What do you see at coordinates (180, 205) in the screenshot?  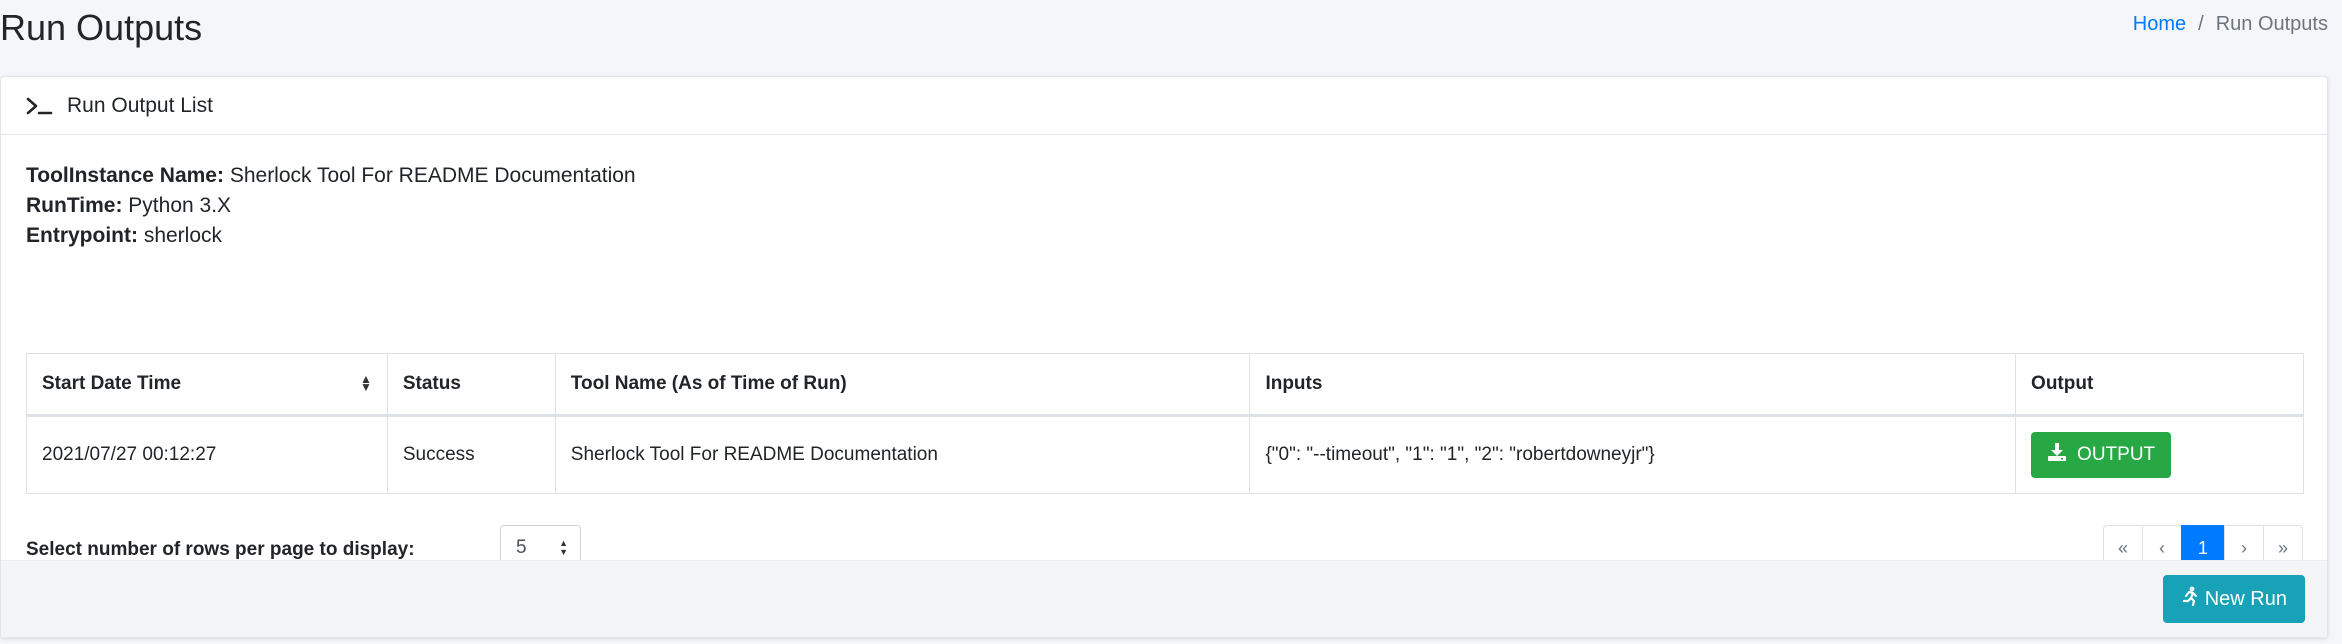 I see `meta-runtime-value: Python 3.X` at bounding box center [180, 205].